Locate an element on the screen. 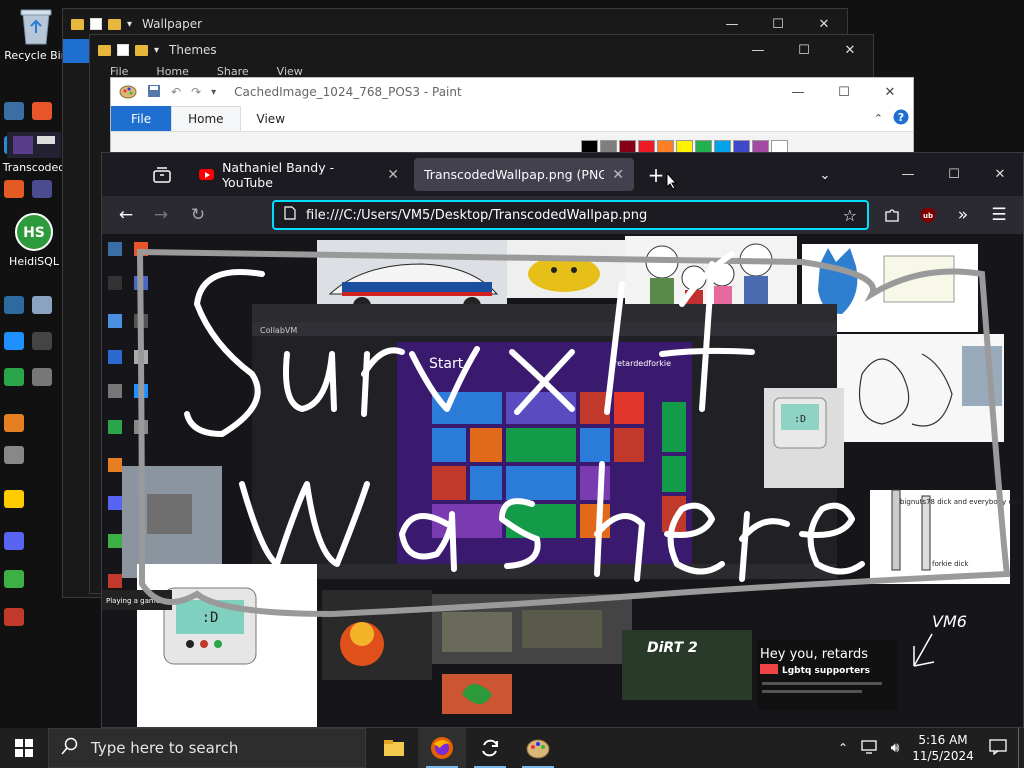 This screenshot has height=768, width=1024. window-controls: — ☐ ✕ is located at coordinates (804, 50).